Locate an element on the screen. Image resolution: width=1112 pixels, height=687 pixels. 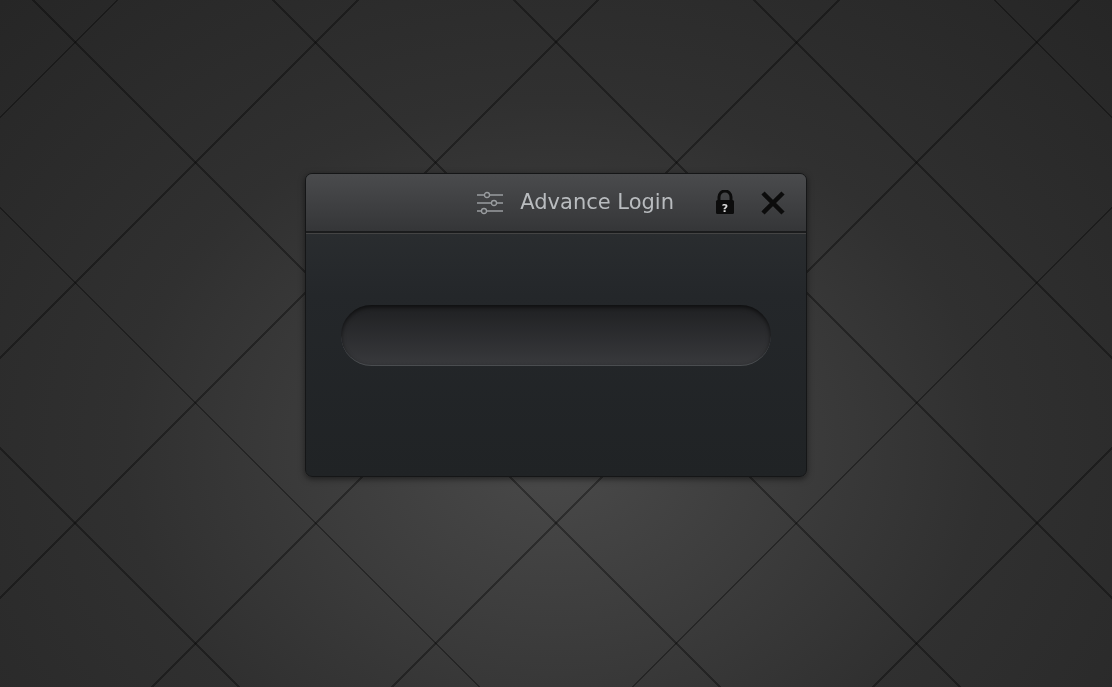
dialog-title: Advance Login is located at coordinates (597, 202).